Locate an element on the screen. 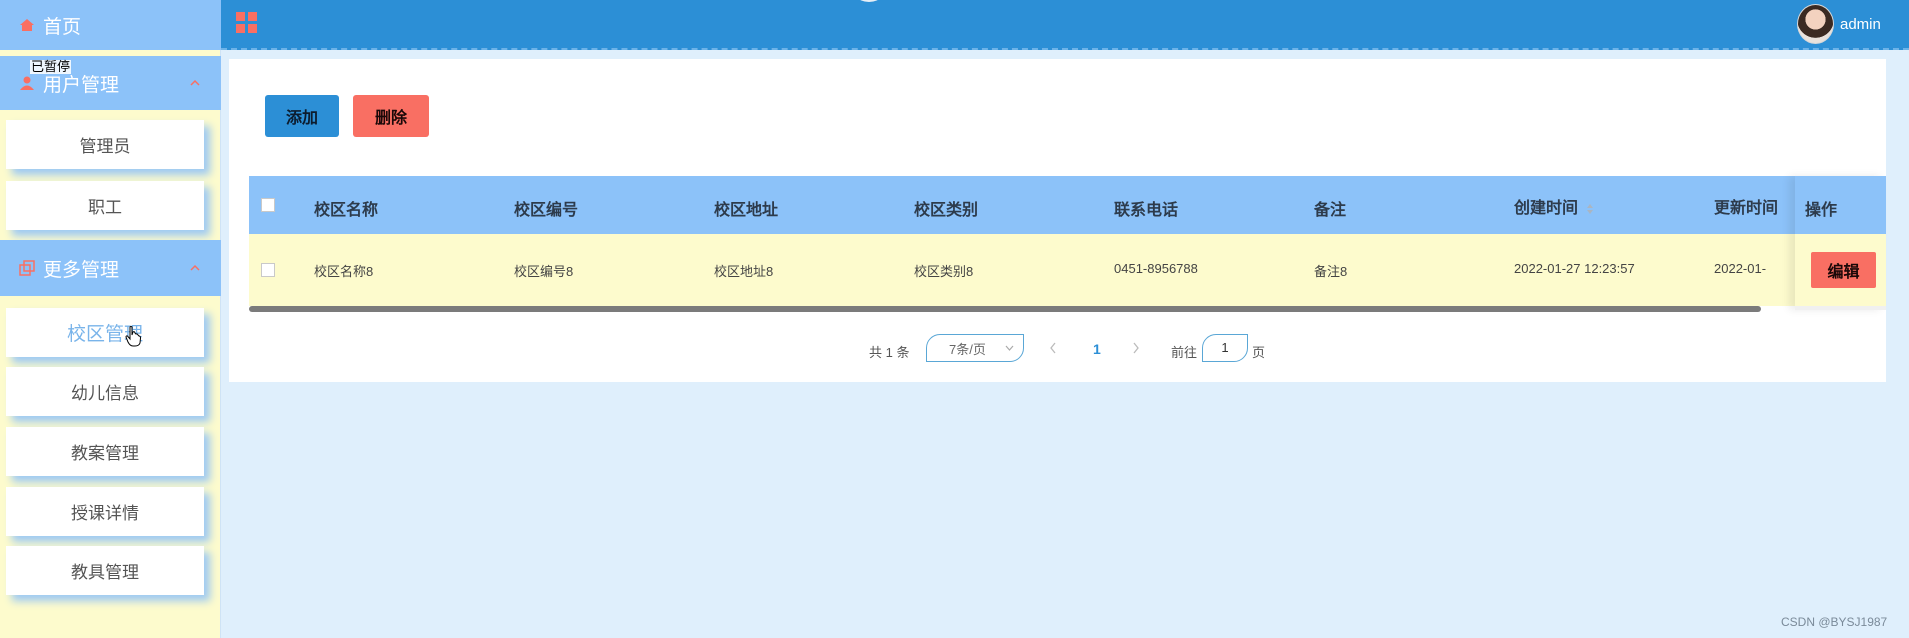  action-column: 操作 编辑 is located at coordinates (1840, 243).